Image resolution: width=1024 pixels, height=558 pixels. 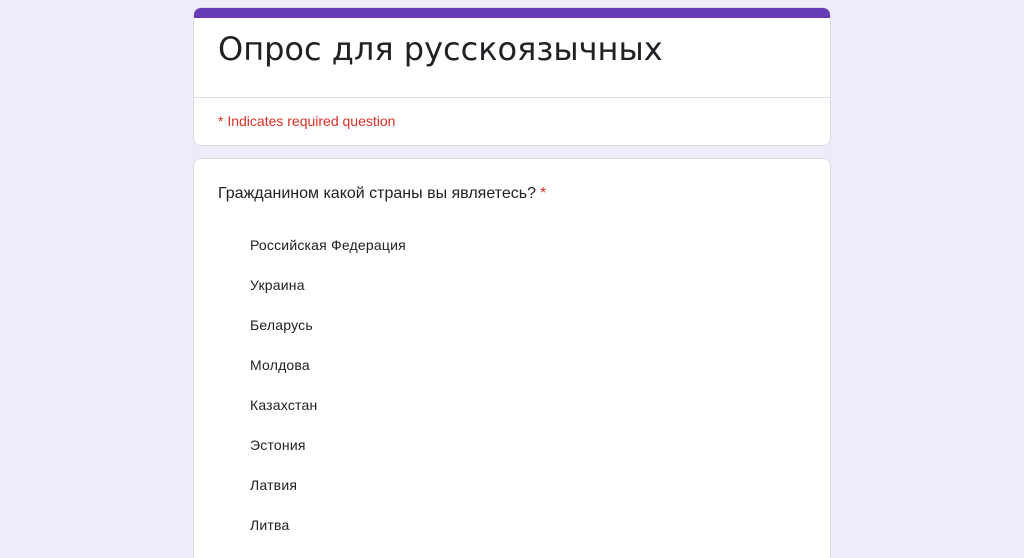 What do you see at coordinates (281, 325) in the screenshot?
I see `option-label: Беларусь` at bounding box center [281, 325].